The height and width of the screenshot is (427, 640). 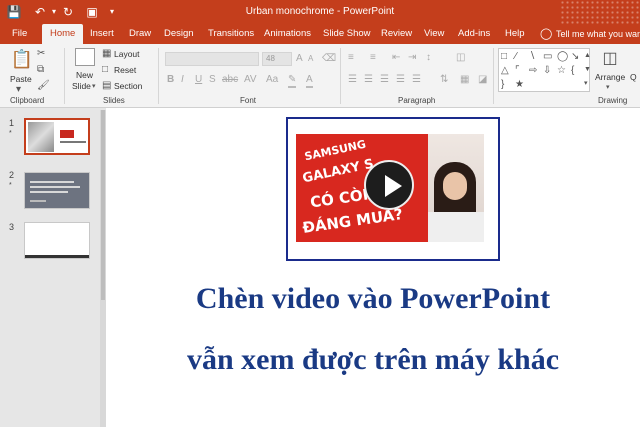 What do you see at coordinates (102, 34) in the screenshot?
I see `tab-insert: Insert` at bounding box center [102, 34].